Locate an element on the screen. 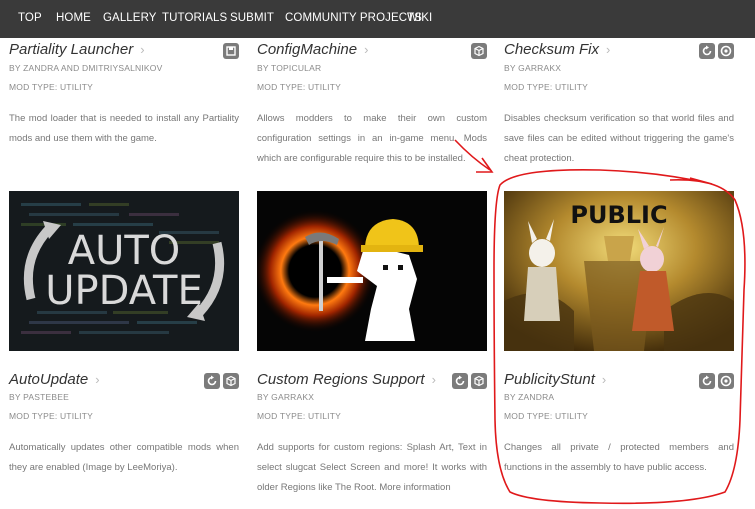 Image resolution: width=755 pixels, height=509 pixels. mod-author: BY TOPICULAR is located at coordinates (289, 68).